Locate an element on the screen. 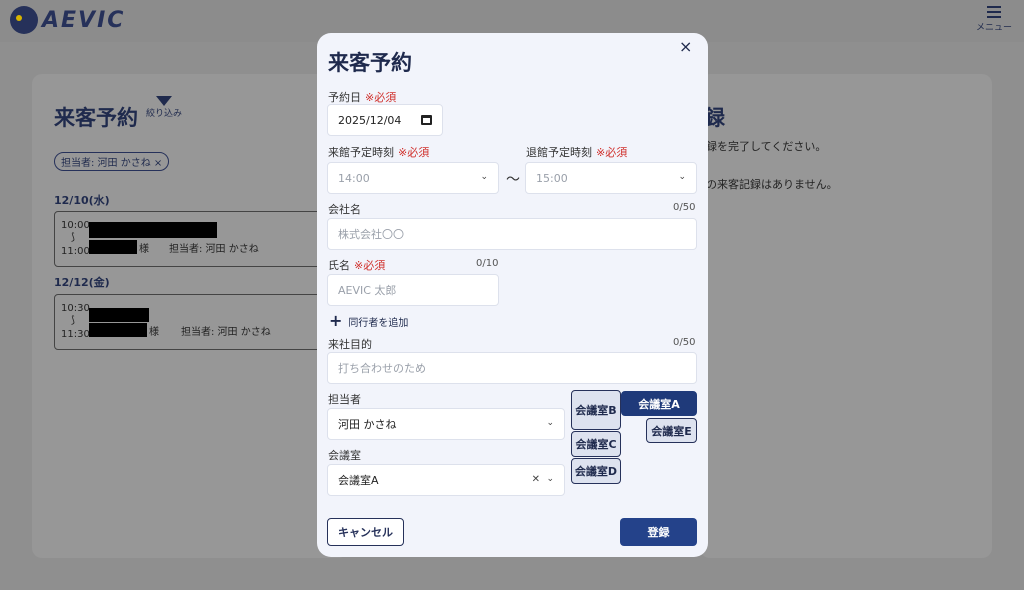  arrival-time-select: 14:00 ⌄ is located at coordinates (413, 178).